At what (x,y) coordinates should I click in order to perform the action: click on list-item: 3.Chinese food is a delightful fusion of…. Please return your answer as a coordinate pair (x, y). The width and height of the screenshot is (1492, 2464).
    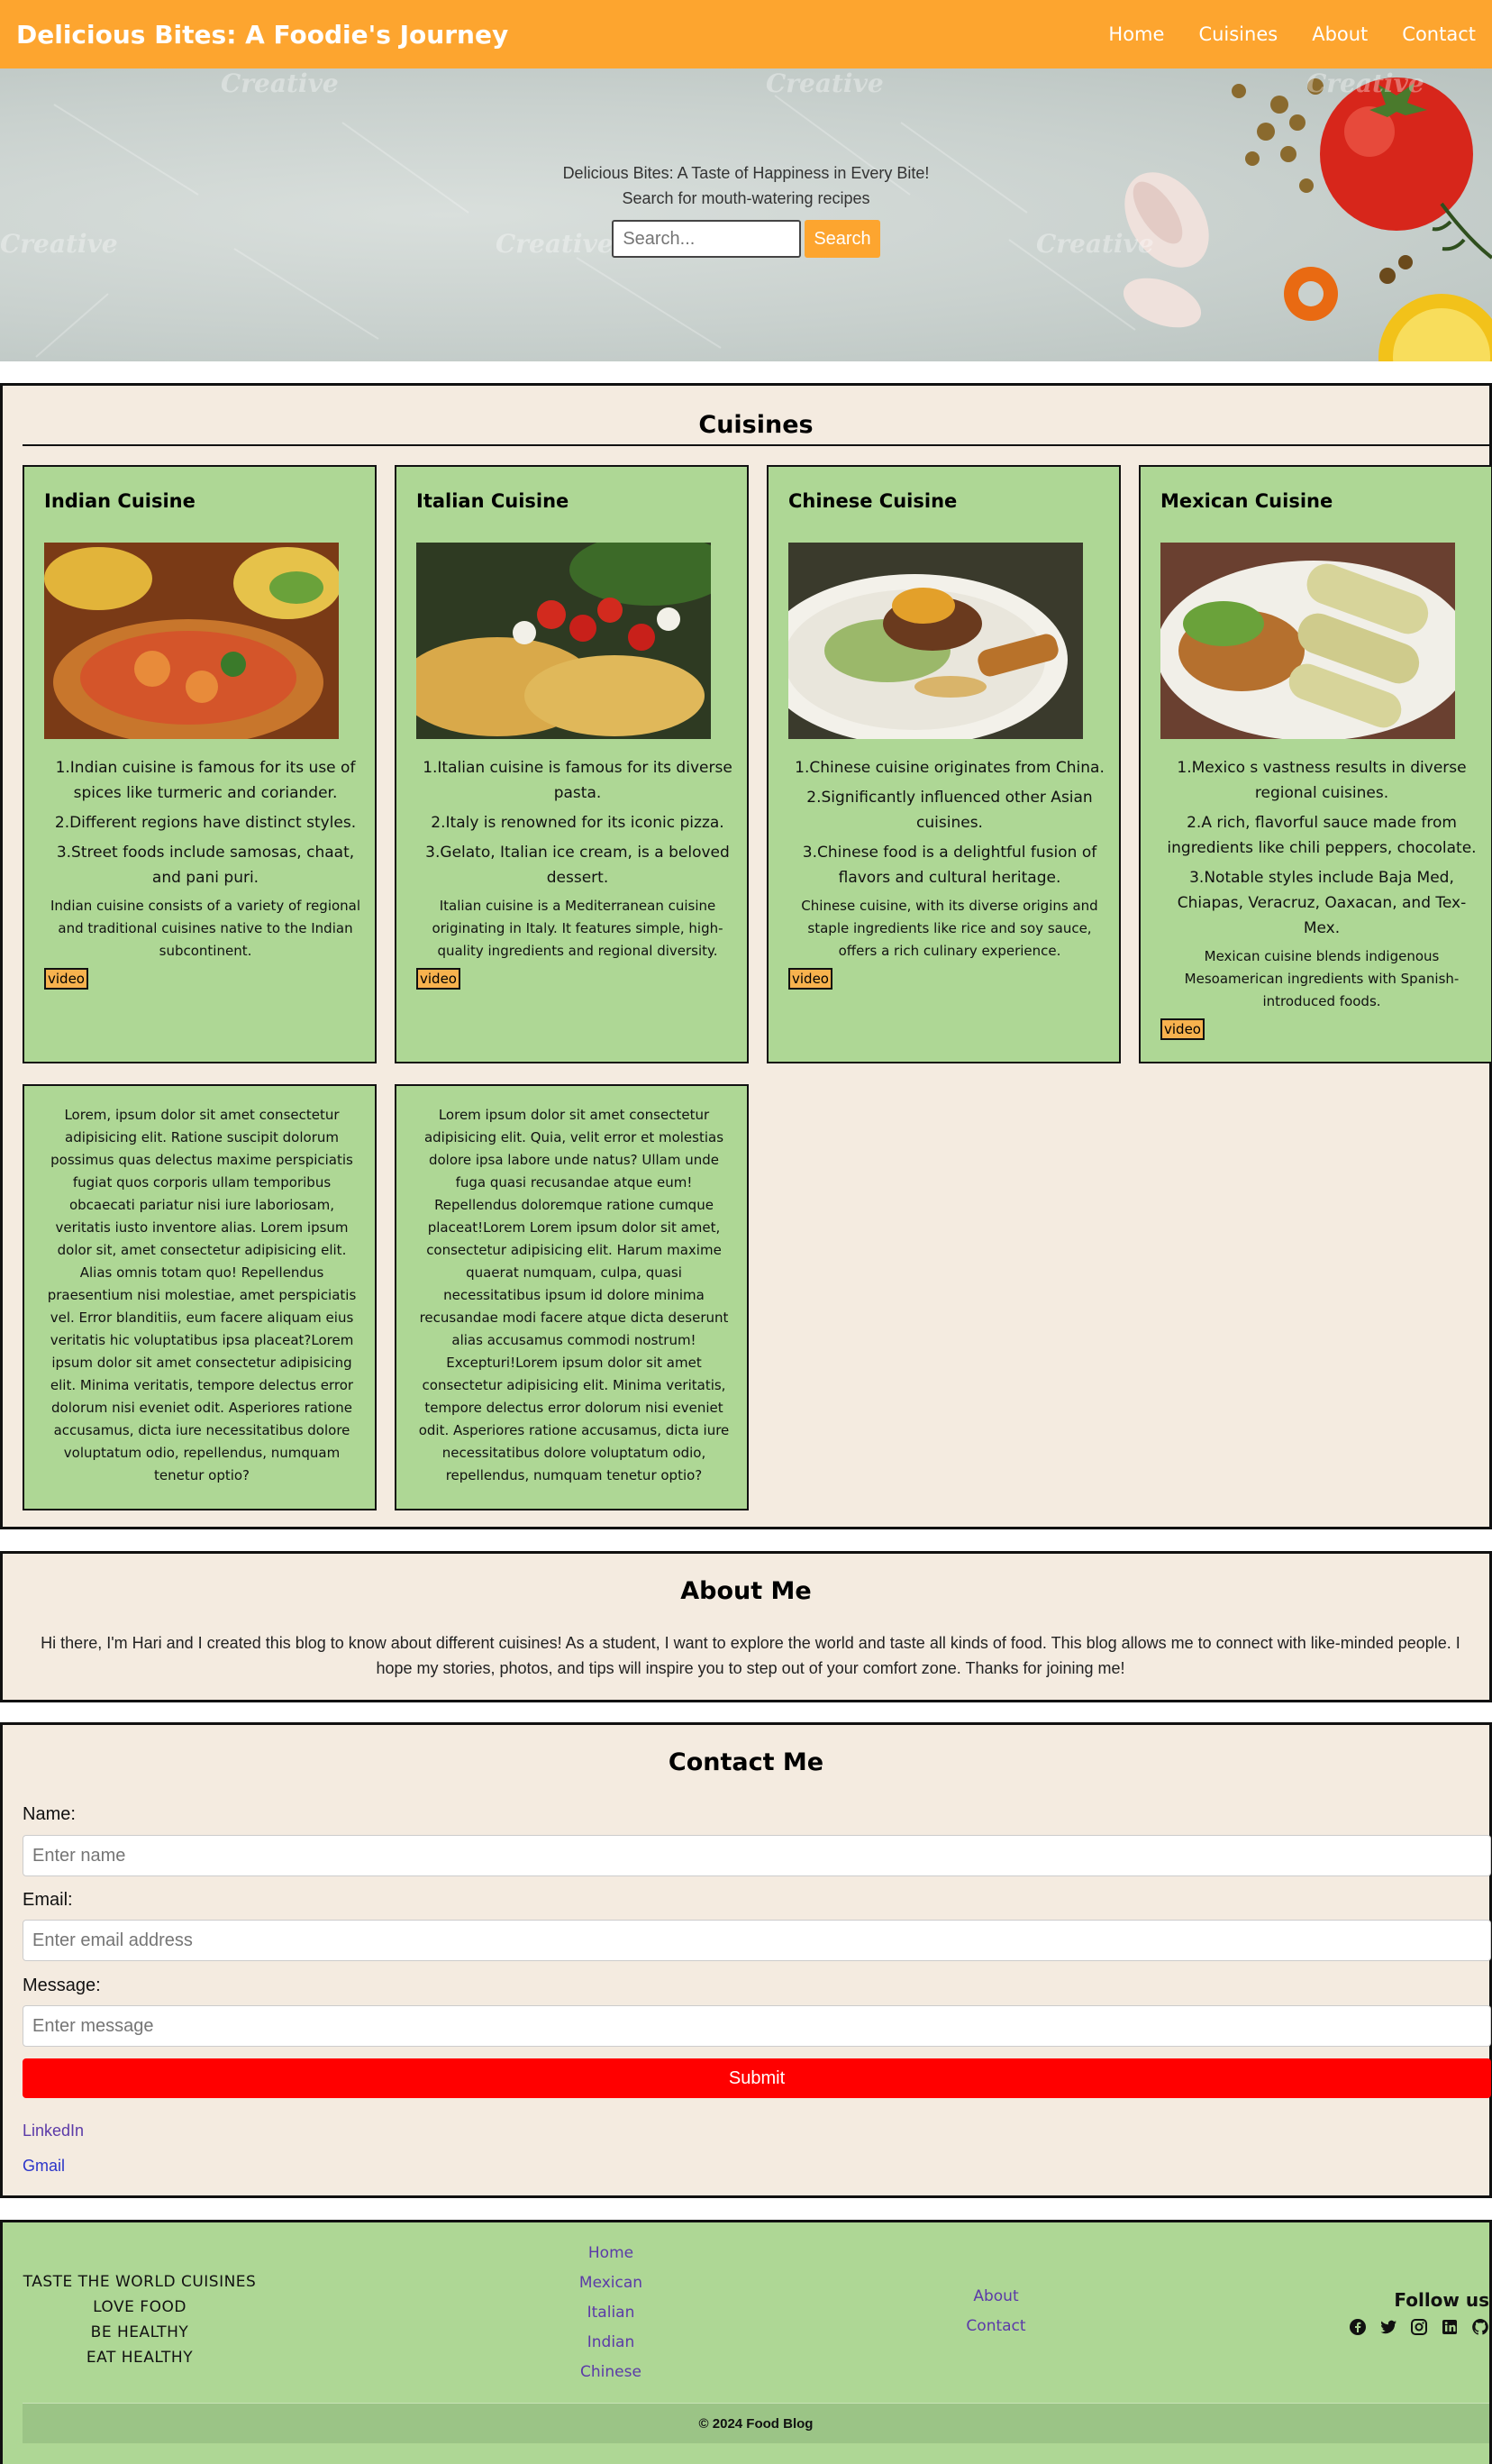
    Looking at the image, I should click on (949, 865).